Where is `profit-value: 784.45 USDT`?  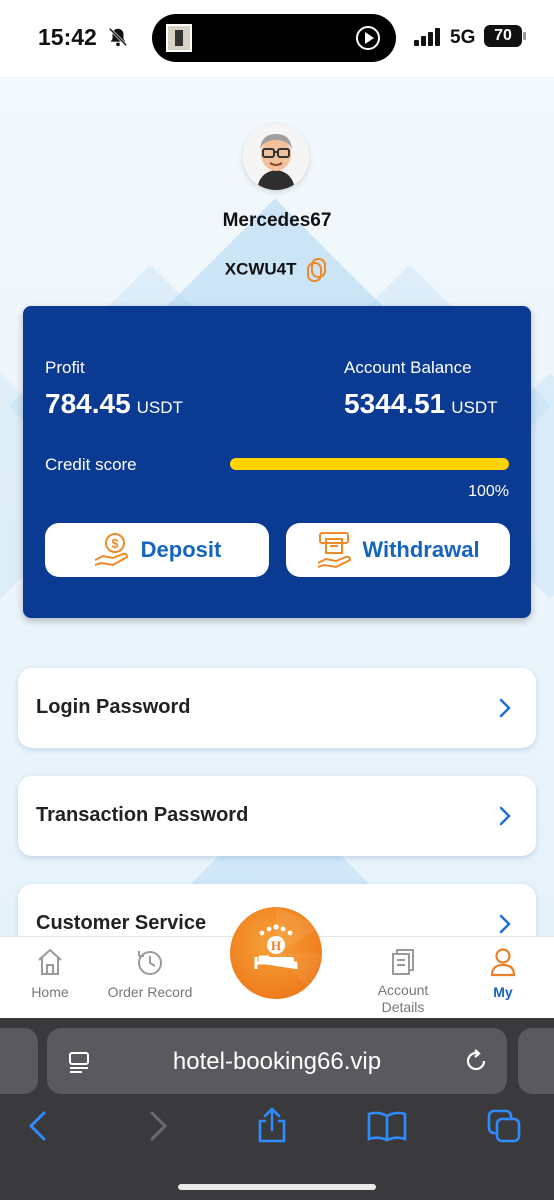 profit-value: 784.45 USDT is located at coordinates (114, 404).